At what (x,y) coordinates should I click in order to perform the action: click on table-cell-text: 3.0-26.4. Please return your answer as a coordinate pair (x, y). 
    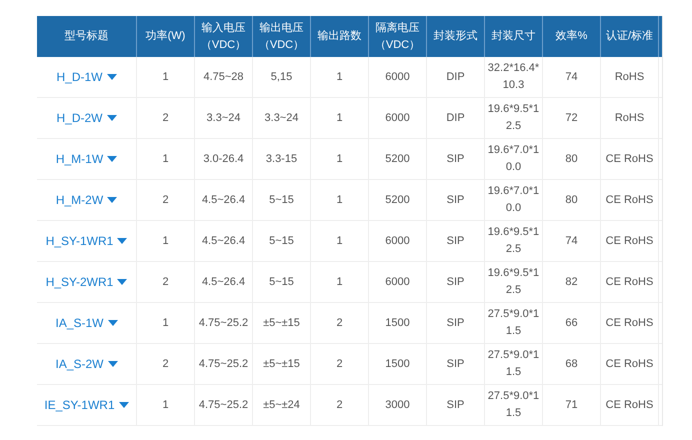
    Looking at the image, I should click on (223, 159).